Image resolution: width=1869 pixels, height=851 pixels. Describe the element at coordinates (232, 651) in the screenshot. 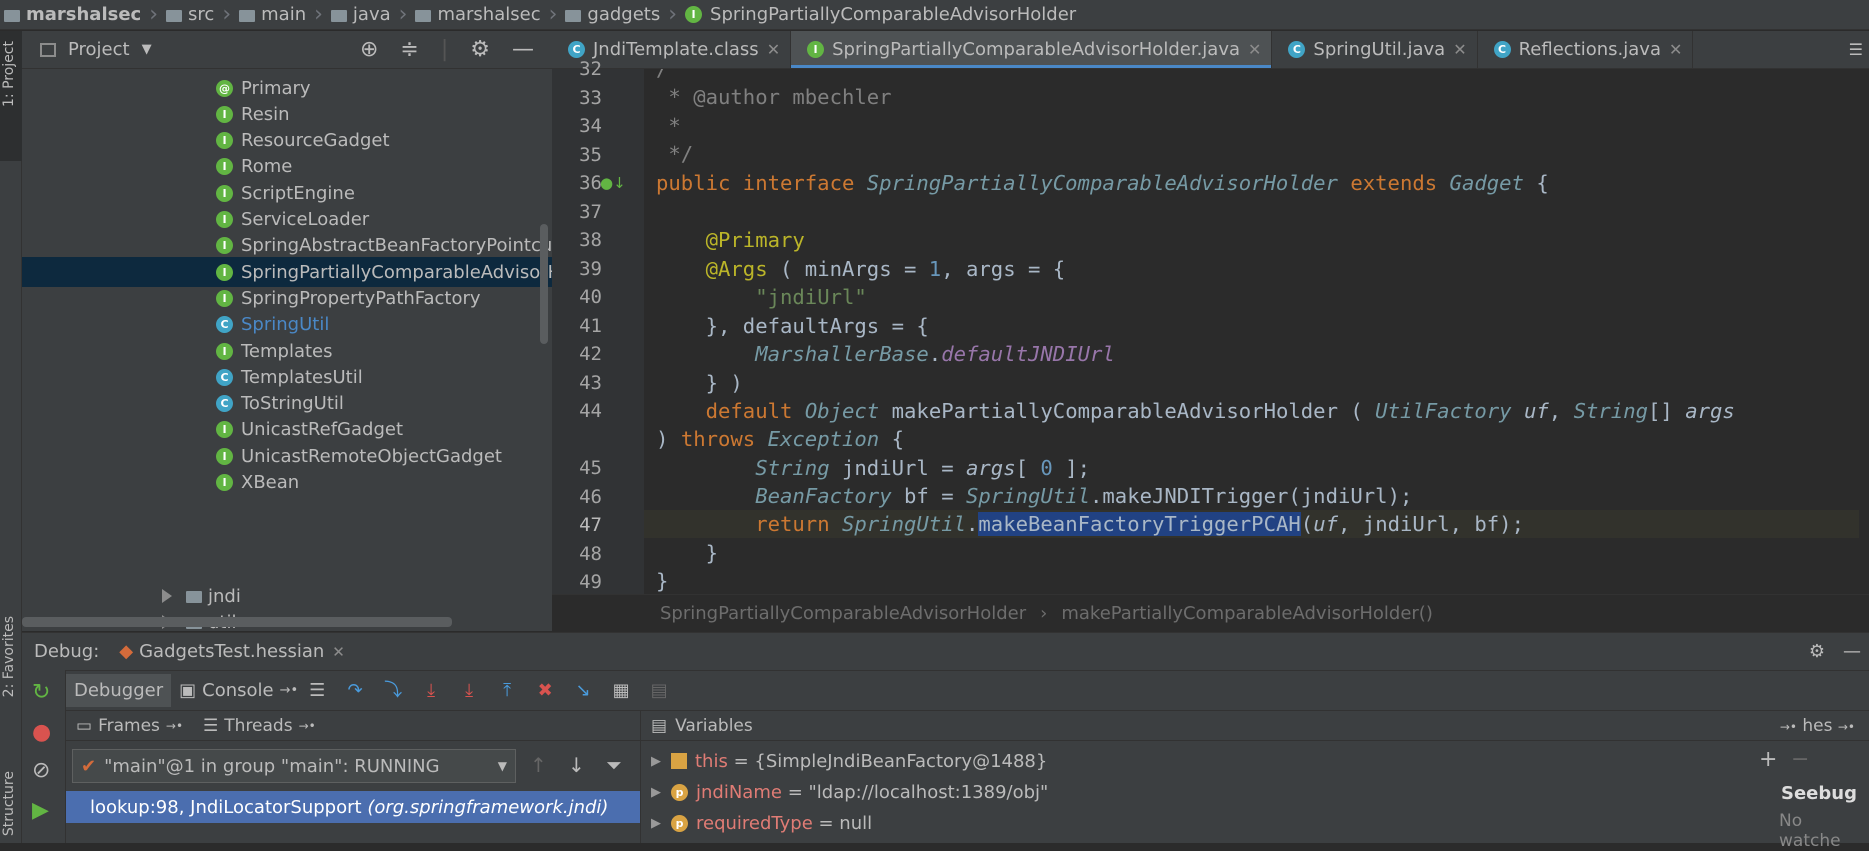

I see `debug-session-tab: ◆ GadgetsTest.hessian ✕` at that location.